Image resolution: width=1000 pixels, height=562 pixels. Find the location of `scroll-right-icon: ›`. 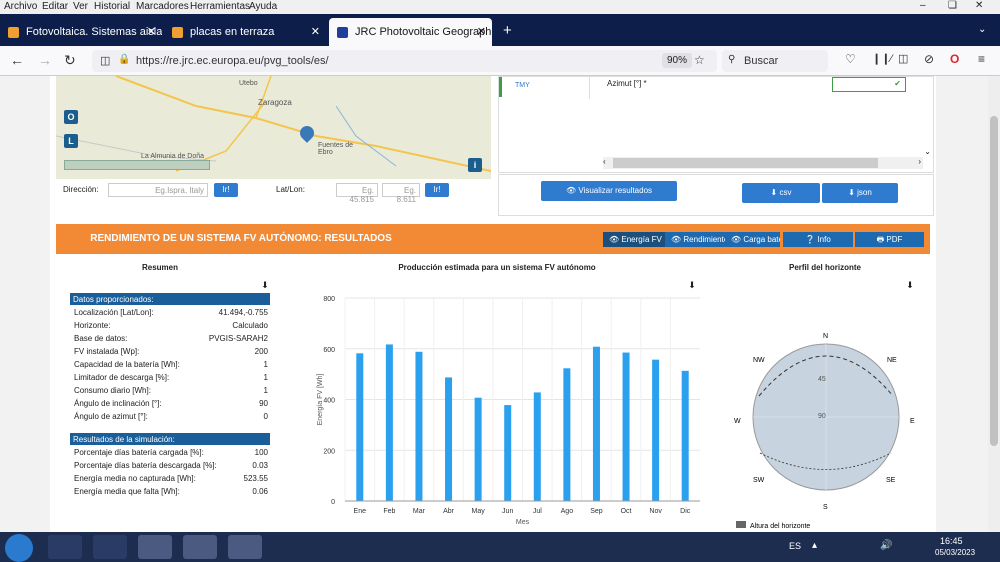

scroll-right-icon: › is located at coordinates (919, 161).